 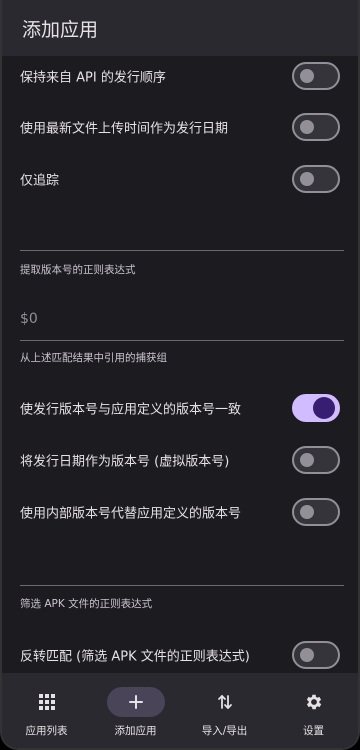 I want to click on track-only-toggle, so click(x=316, y=179).